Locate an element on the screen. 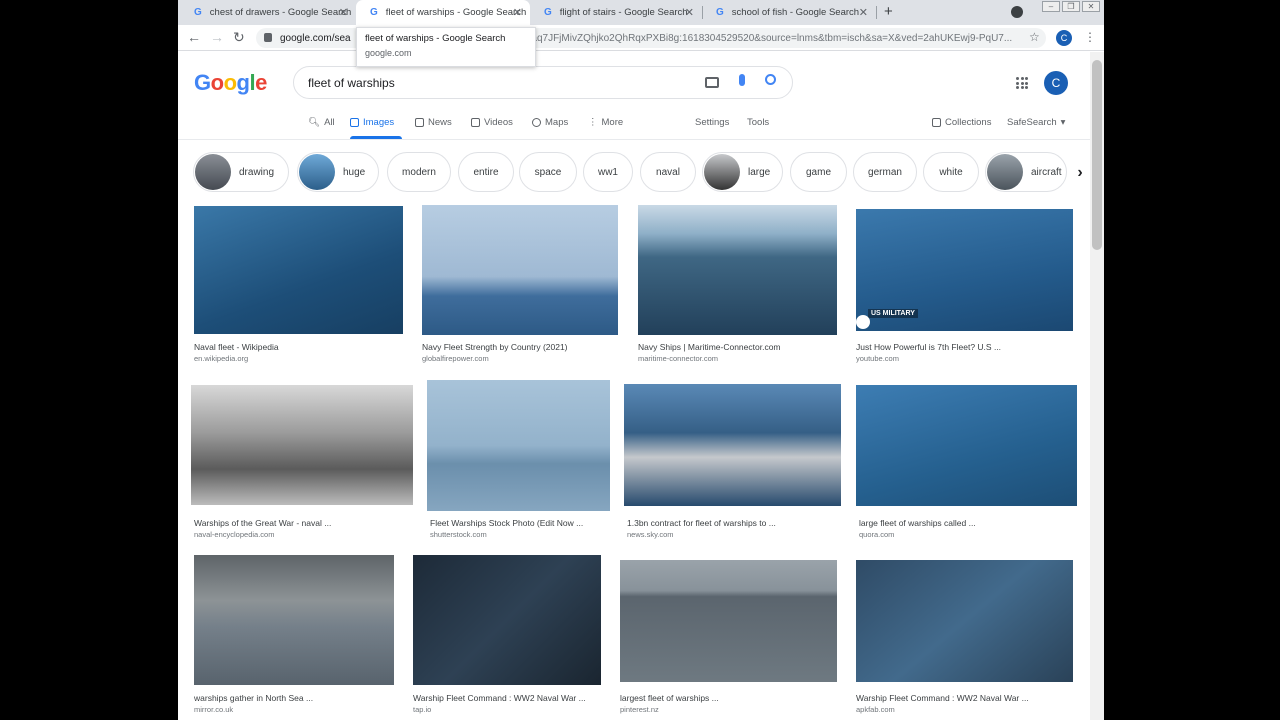 This screenshot has width=1280, height=720. result-source: shutterstock.com is located at coordinates (458, 534).